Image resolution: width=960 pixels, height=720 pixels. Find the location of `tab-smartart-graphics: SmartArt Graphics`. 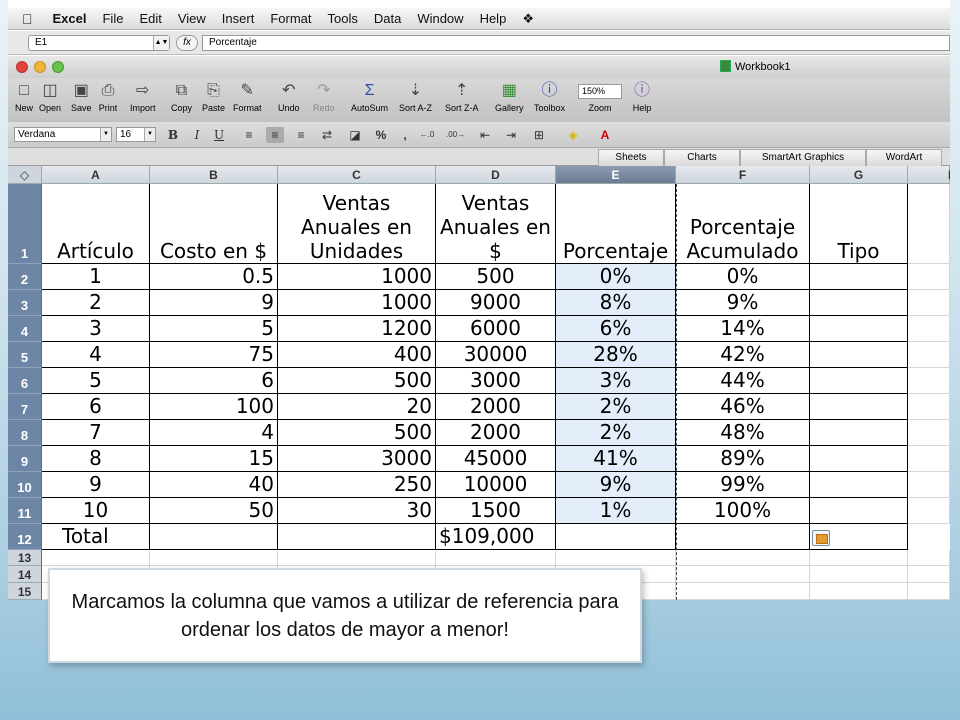

tab-smartart-graphics: SmartArt Graphics is located at coordinates (803, 157).